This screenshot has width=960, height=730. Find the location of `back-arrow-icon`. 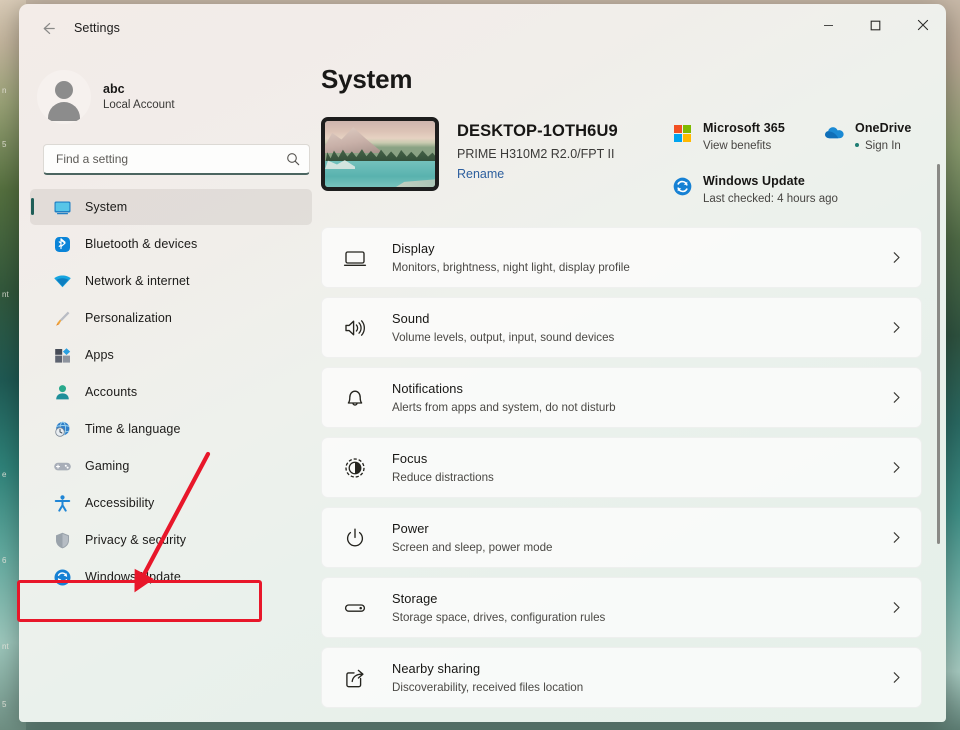

back-arrow-icon is located at coordinates (49, 28).